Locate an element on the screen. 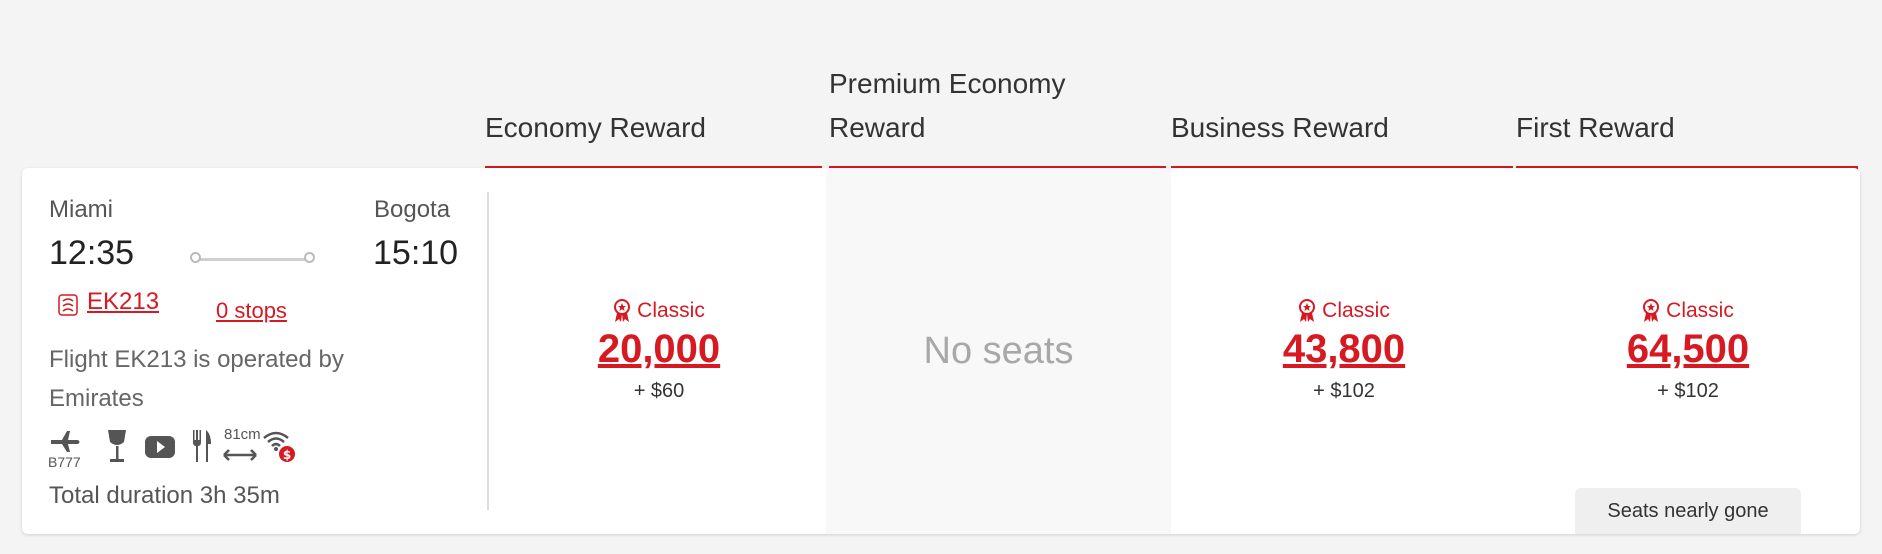 This screenshot has width=1882, height=554. column-header-premium-economy: Premium Economy Reward is located at coordinates (997, 110).